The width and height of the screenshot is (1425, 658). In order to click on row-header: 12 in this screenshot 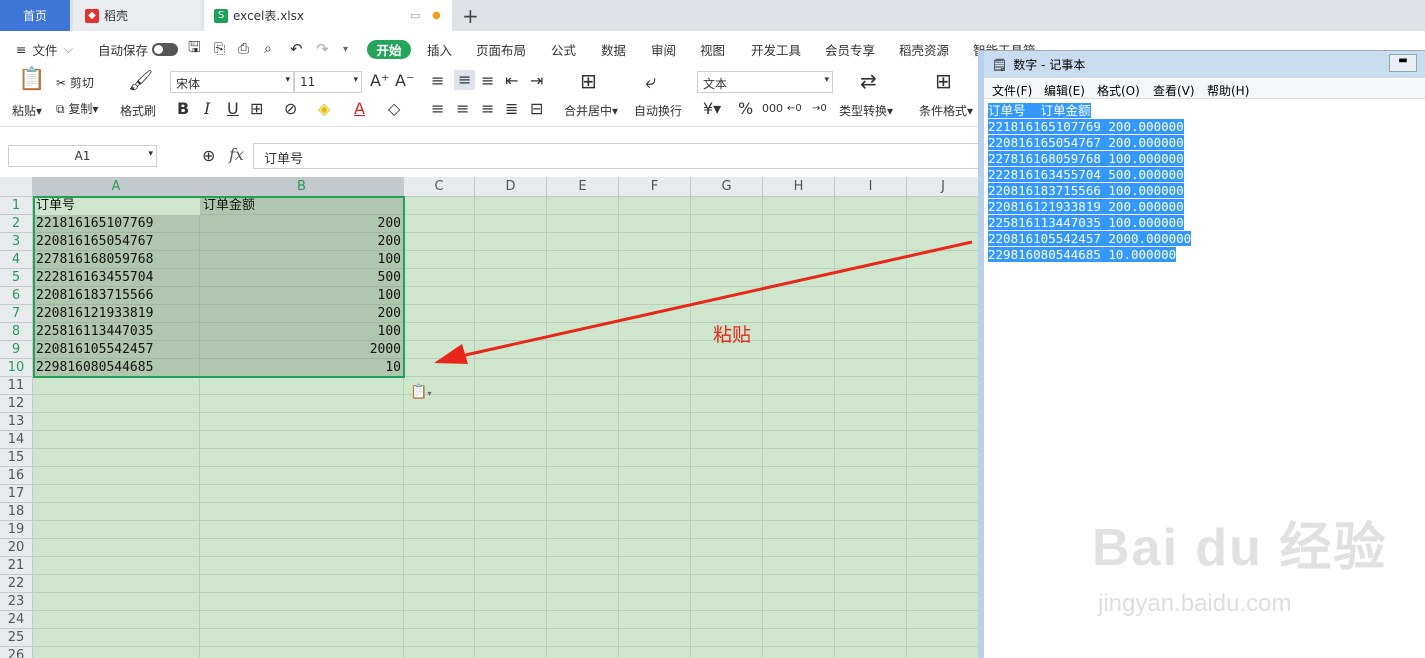, I will do `click(16, 404)`.